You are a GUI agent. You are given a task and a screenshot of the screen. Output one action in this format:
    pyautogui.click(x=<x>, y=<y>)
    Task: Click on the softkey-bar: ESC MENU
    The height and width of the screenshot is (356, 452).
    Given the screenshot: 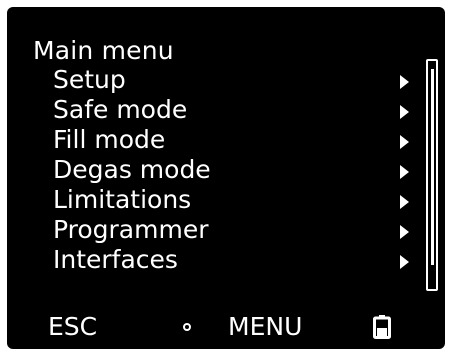 What is the action you would take?
    pyautogui.click(x=226, y=327)
    